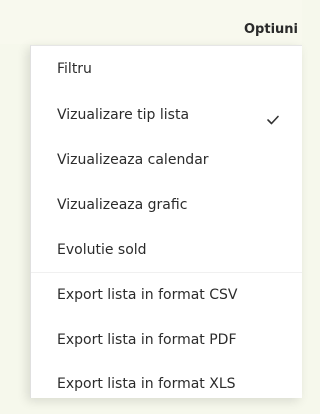 The width and height of the screenshot is (320, 414). Describe the element at coordinates (166, 394) in the screenshot. I see `menu-item-export-xls: Export lista in format XLS` at that location.